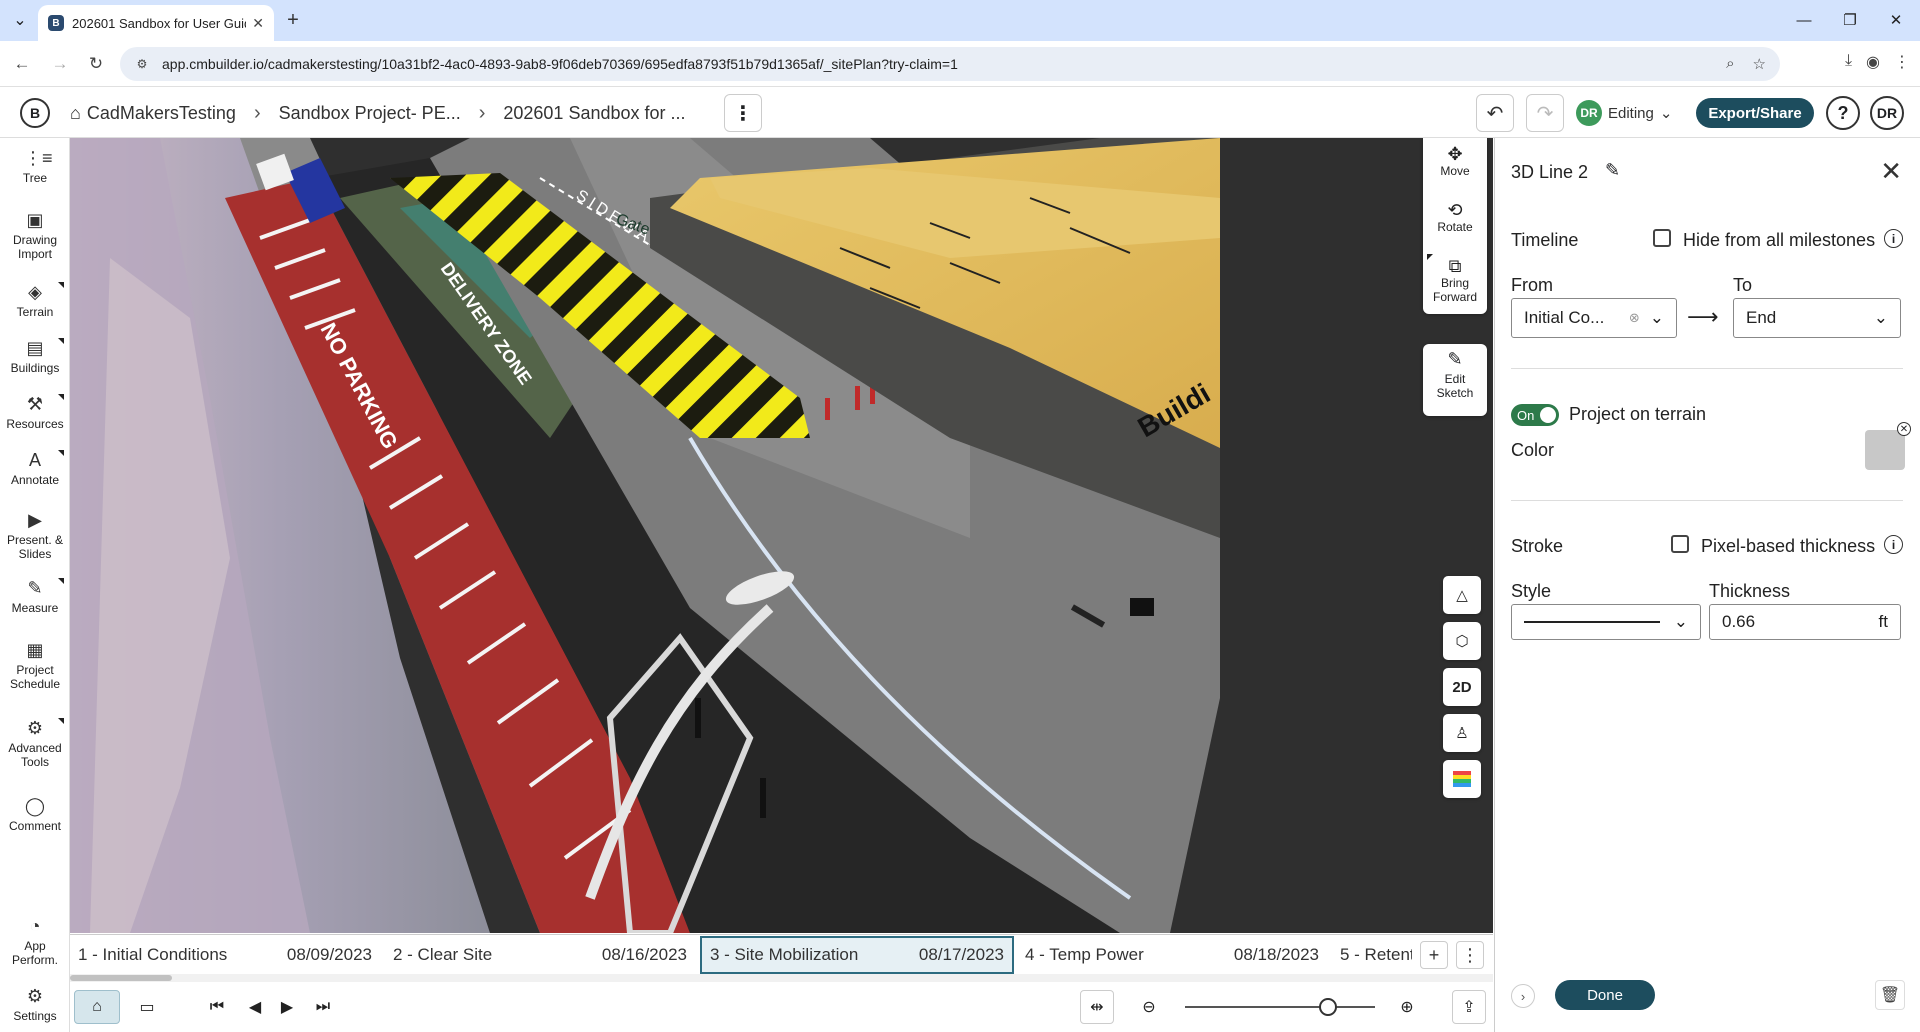 The image size is (1920, 1032). I want to click on bring-label: Bring, so click(1454, 283).